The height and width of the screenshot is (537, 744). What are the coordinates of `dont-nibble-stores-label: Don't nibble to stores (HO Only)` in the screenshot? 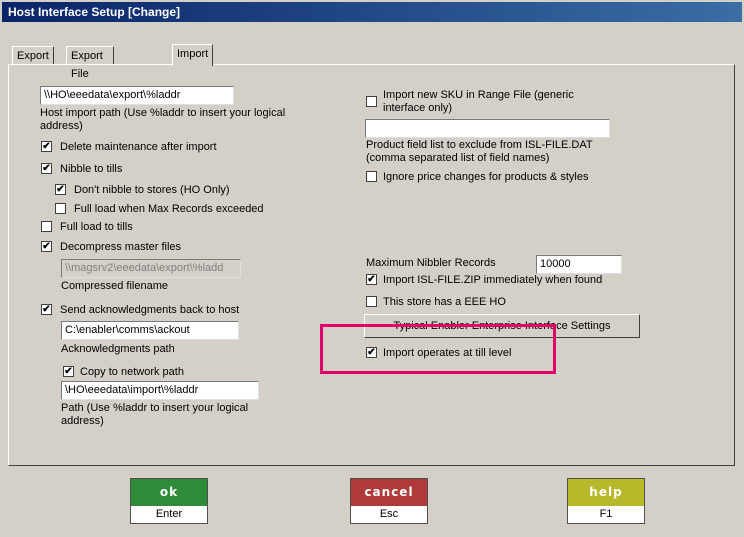 It's located at (152, 190).